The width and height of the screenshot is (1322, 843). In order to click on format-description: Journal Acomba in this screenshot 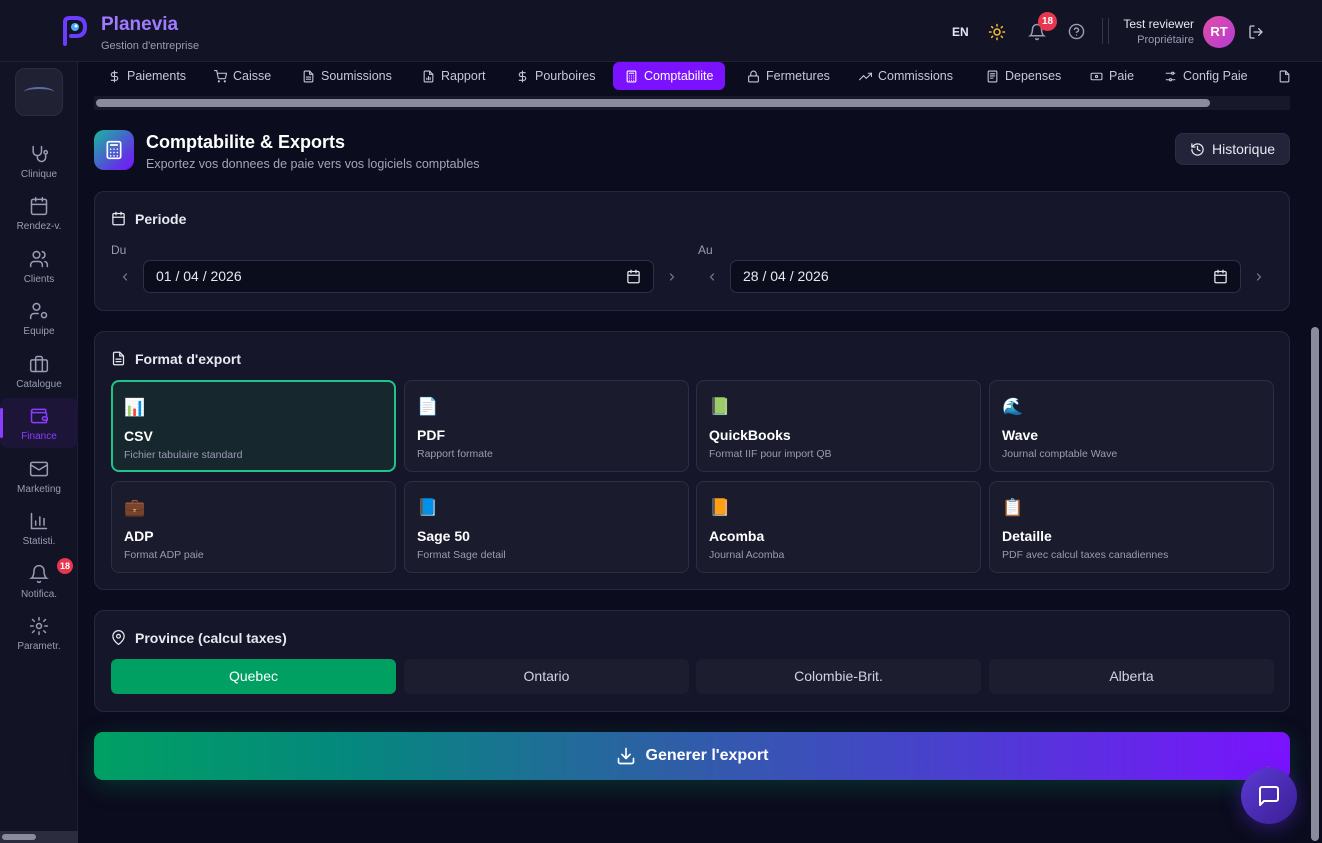, I will do `click(747, 555)`.